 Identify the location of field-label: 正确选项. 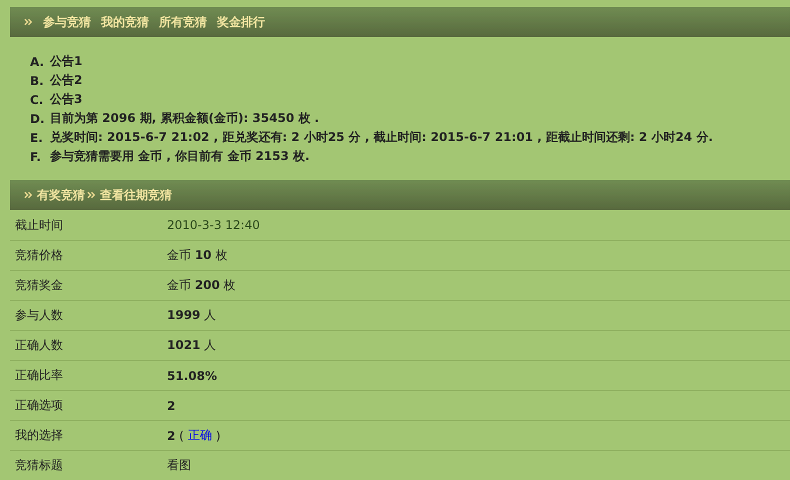
(39, 405).